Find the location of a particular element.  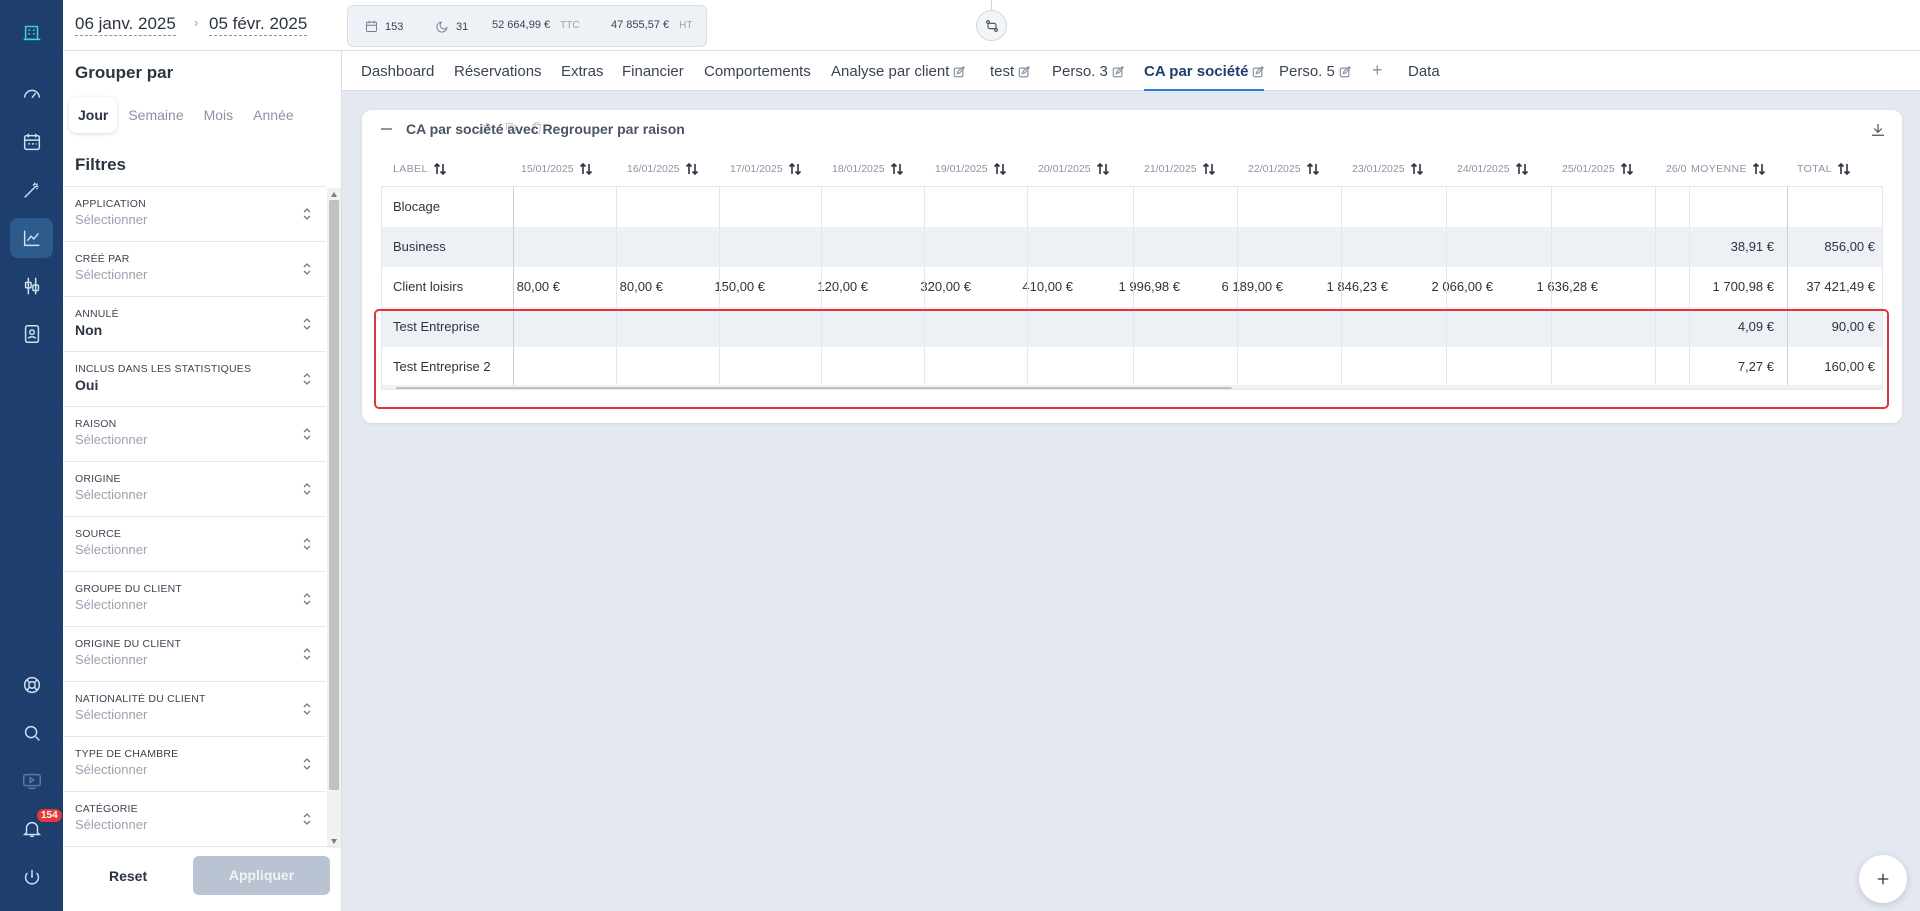

scroll-left-arrow is located at coordinates (388, 389).